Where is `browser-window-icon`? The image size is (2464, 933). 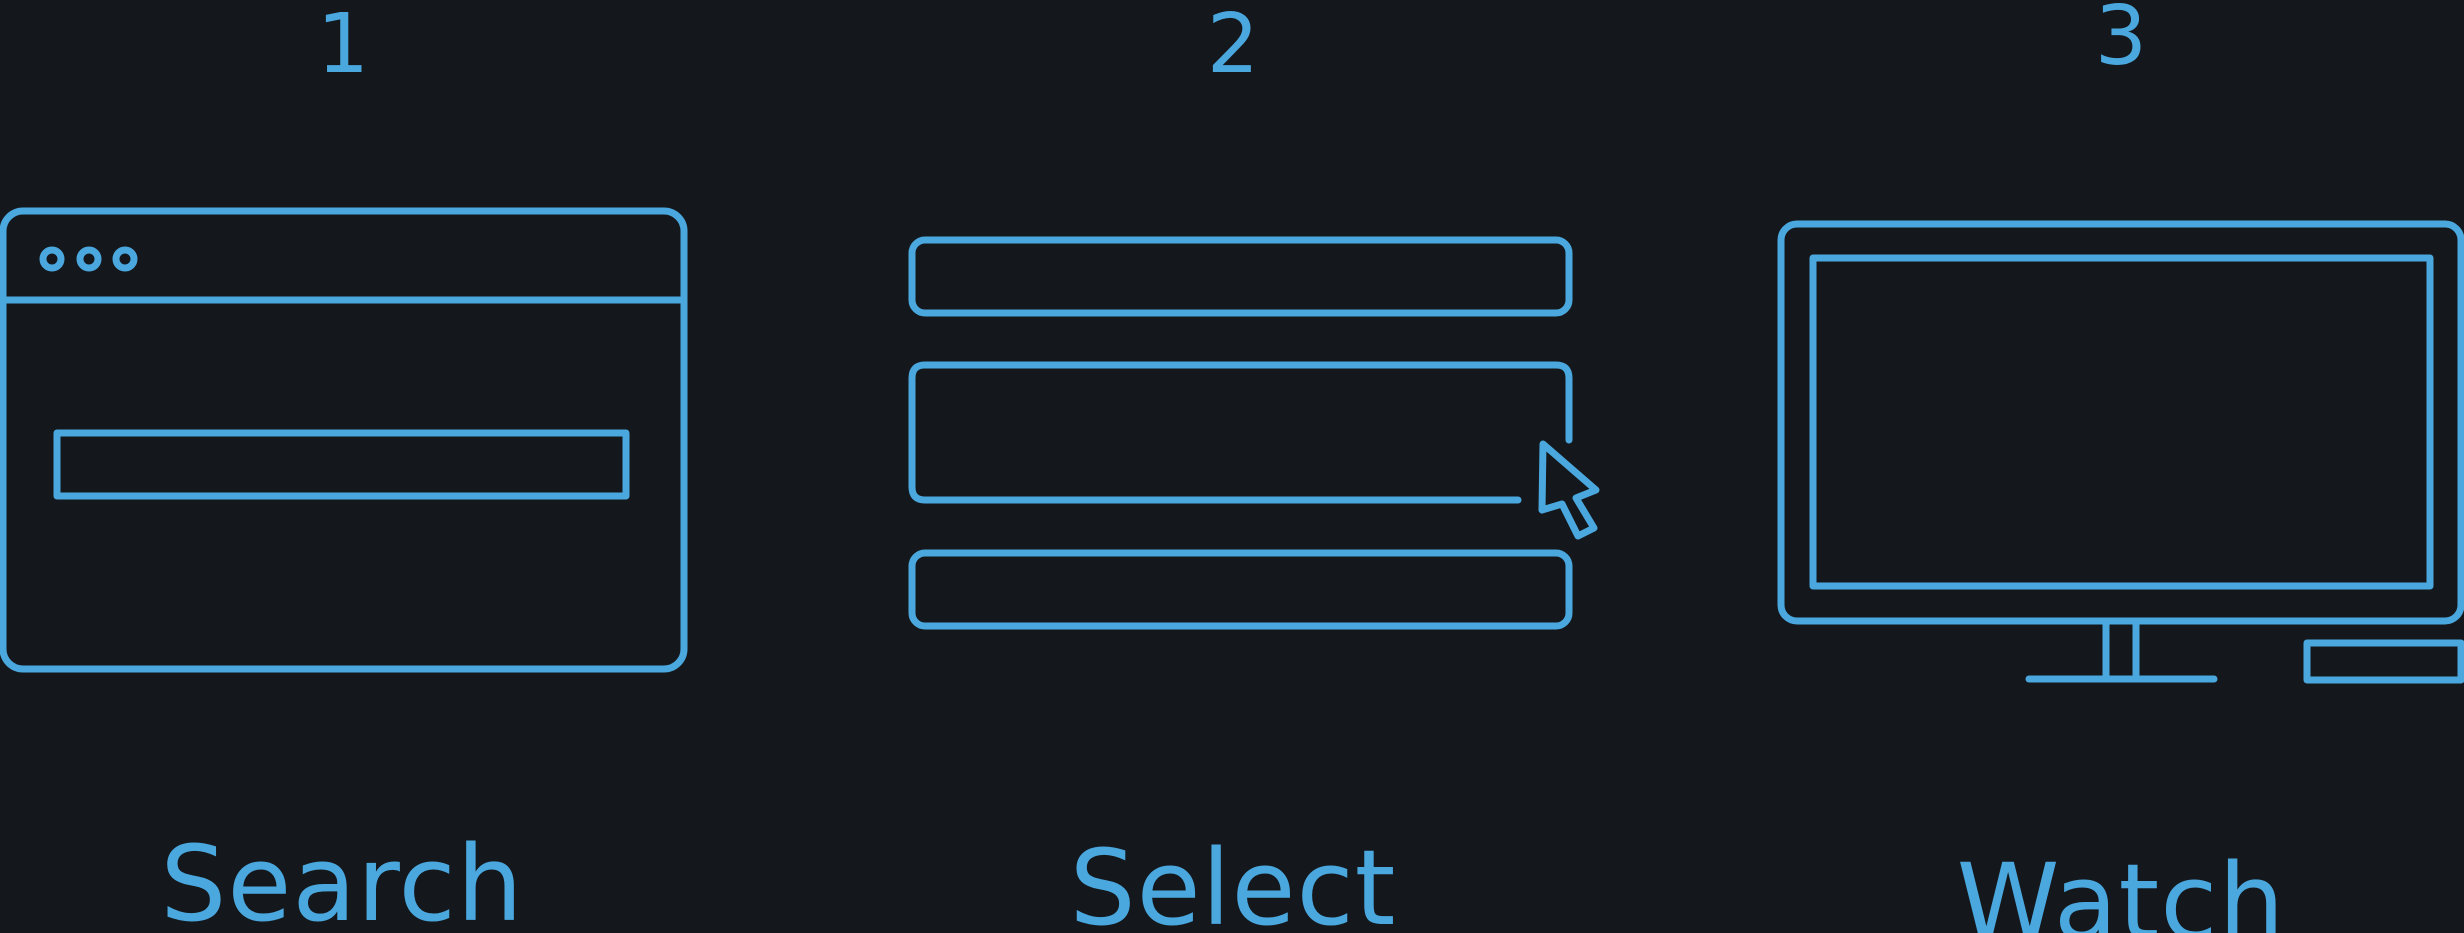 browser-window-icon is located at coordinates (344, 440).